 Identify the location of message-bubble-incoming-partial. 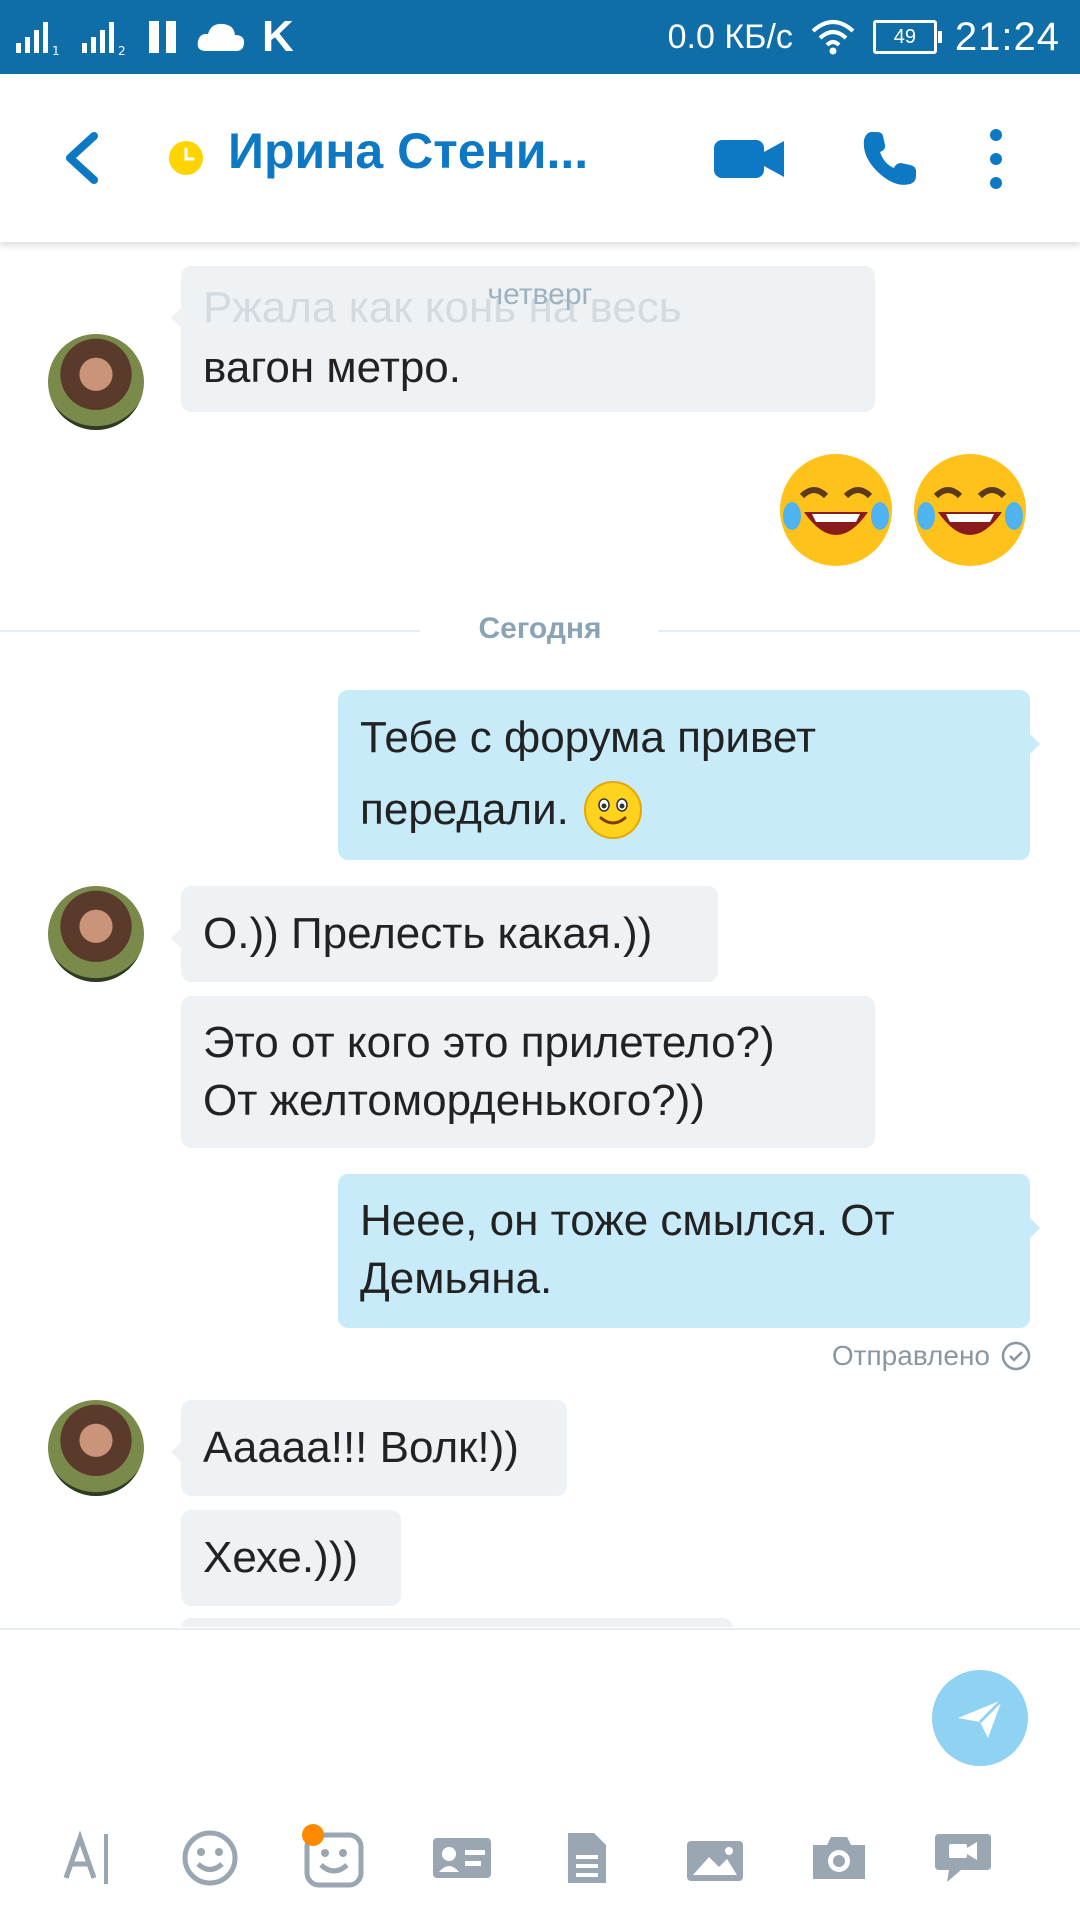
(457, 1622).